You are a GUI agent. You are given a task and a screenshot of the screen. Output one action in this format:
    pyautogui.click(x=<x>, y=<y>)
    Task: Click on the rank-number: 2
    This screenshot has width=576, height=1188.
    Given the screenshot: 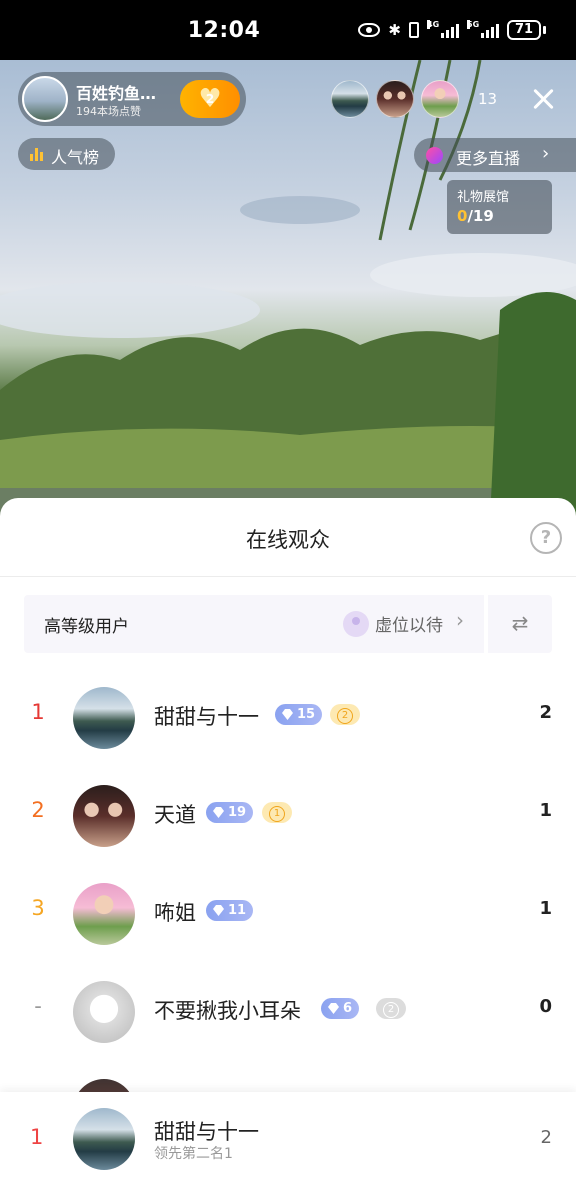 What is the action you would take?
    pyautogui.click(x=38, y=810)
    